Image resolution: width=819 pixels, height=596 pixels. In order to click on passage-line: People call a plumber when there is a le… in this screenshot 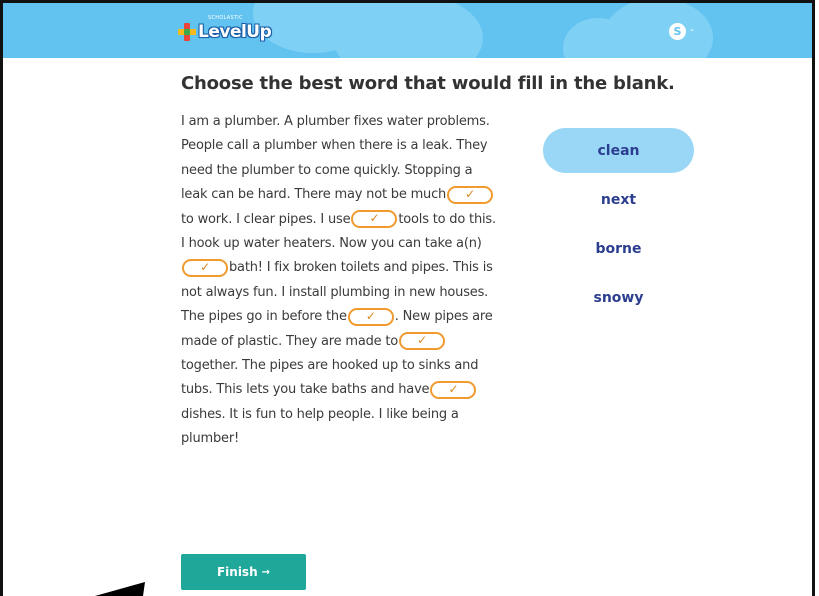, I will do `click(366, 146)`.